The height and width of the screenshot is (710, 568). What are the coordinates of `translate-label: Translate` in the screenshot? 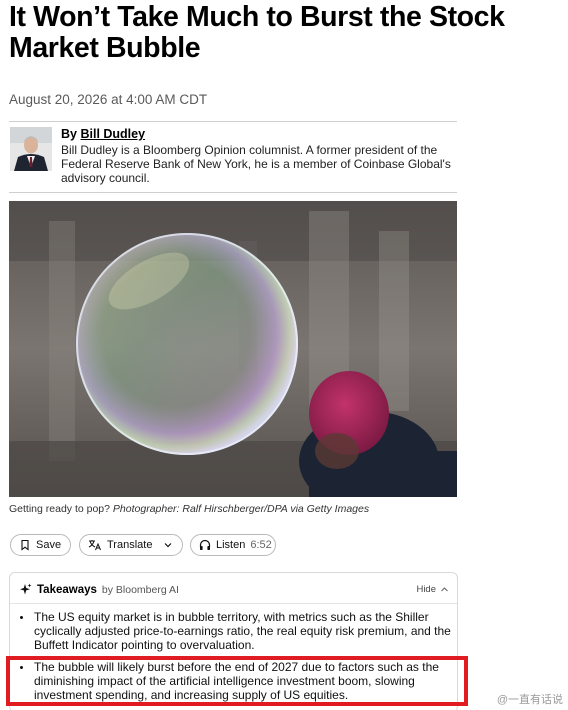 It's located at (130, 545).